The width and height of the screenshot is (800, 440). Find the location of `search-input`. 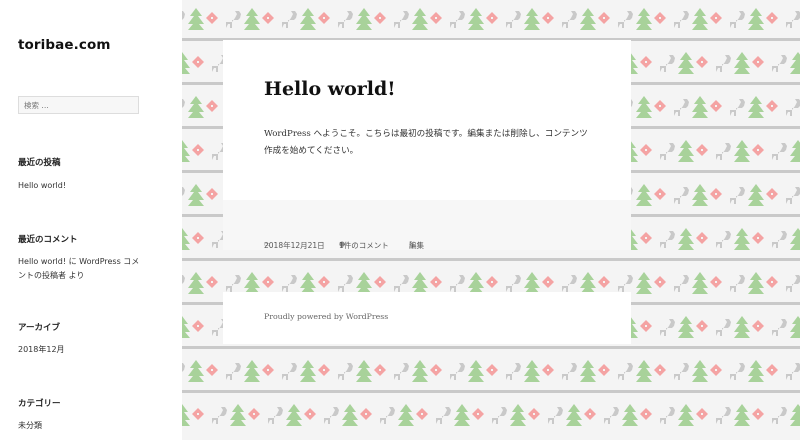

search-input is located at coordinates (78, 105).